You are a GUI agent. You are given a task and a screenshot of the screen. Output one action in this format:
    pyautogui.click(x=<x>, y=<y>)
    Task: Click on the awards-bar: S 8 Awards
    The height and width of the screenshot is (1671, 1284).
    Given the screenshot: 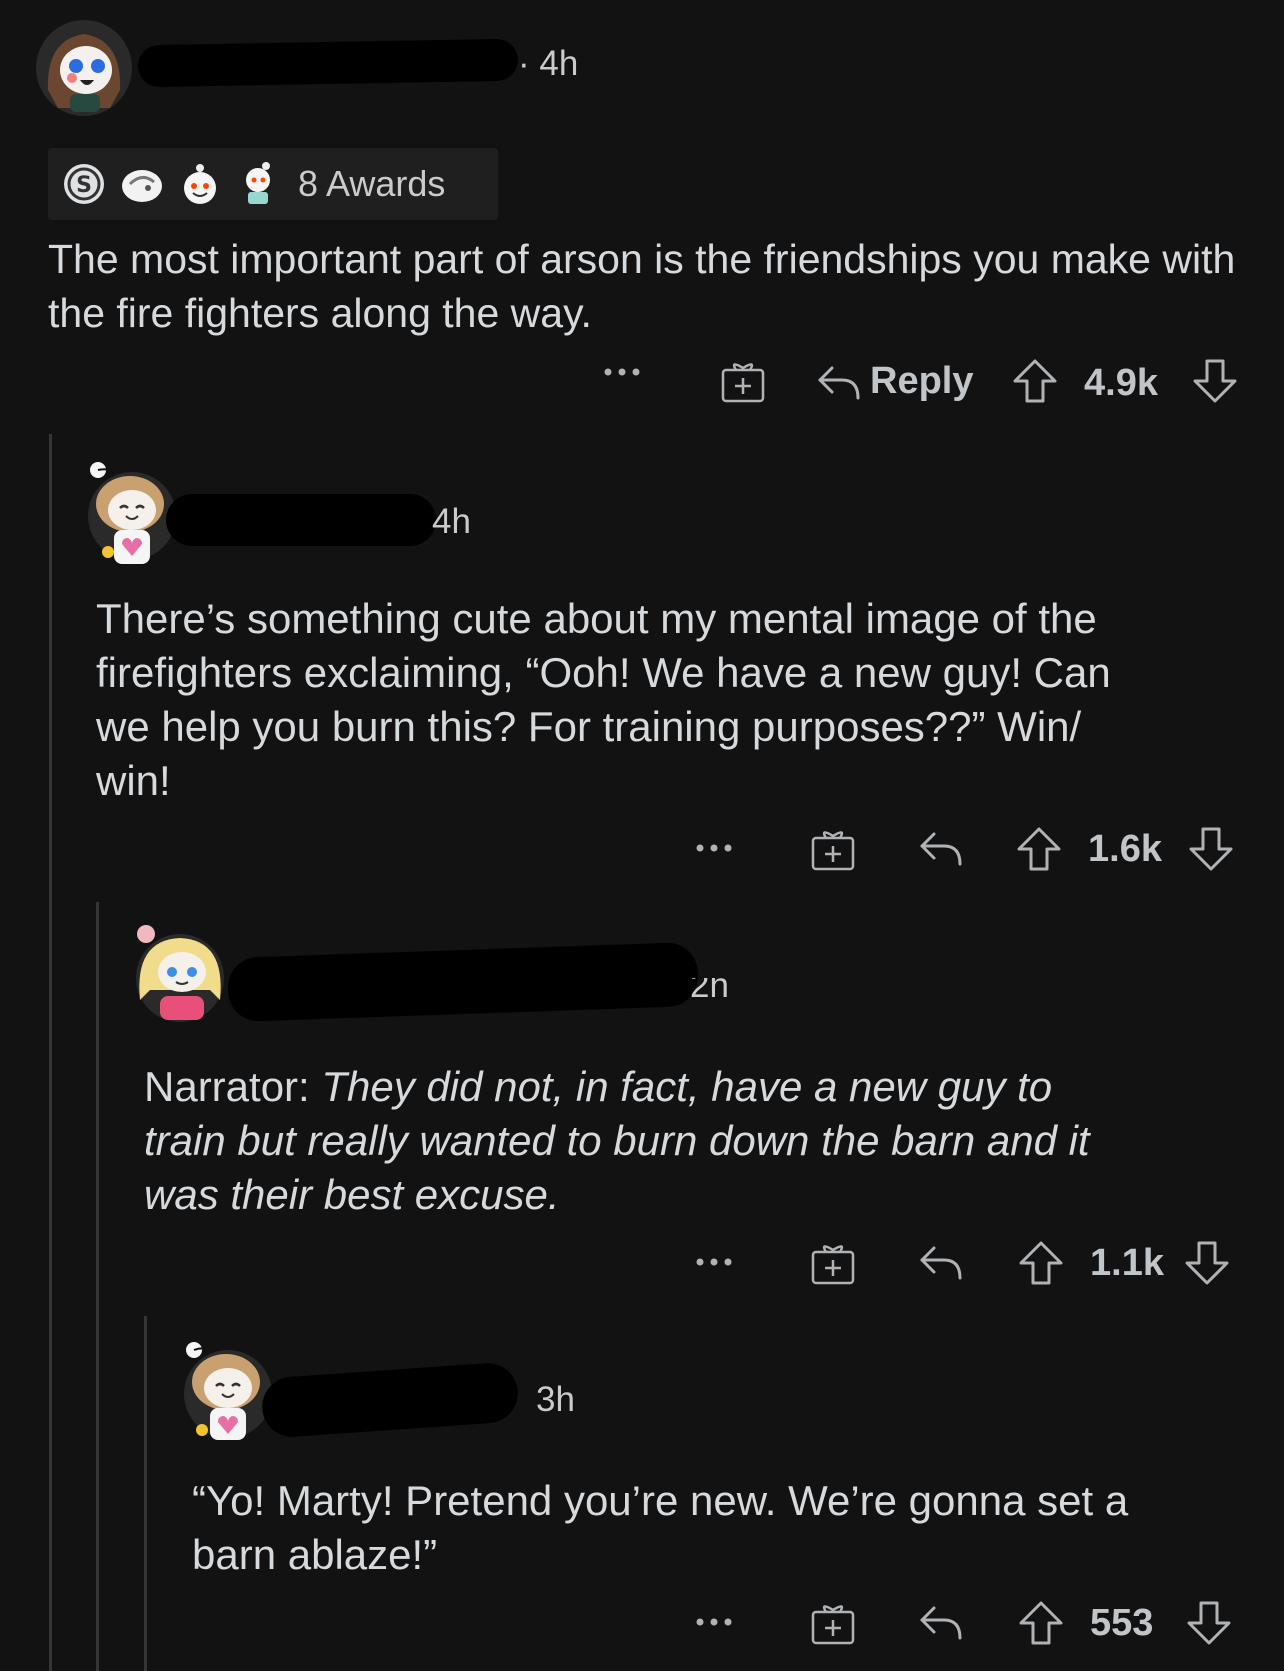 What is the action you would take?
    pyautogui.click(x=273, y=184)
    